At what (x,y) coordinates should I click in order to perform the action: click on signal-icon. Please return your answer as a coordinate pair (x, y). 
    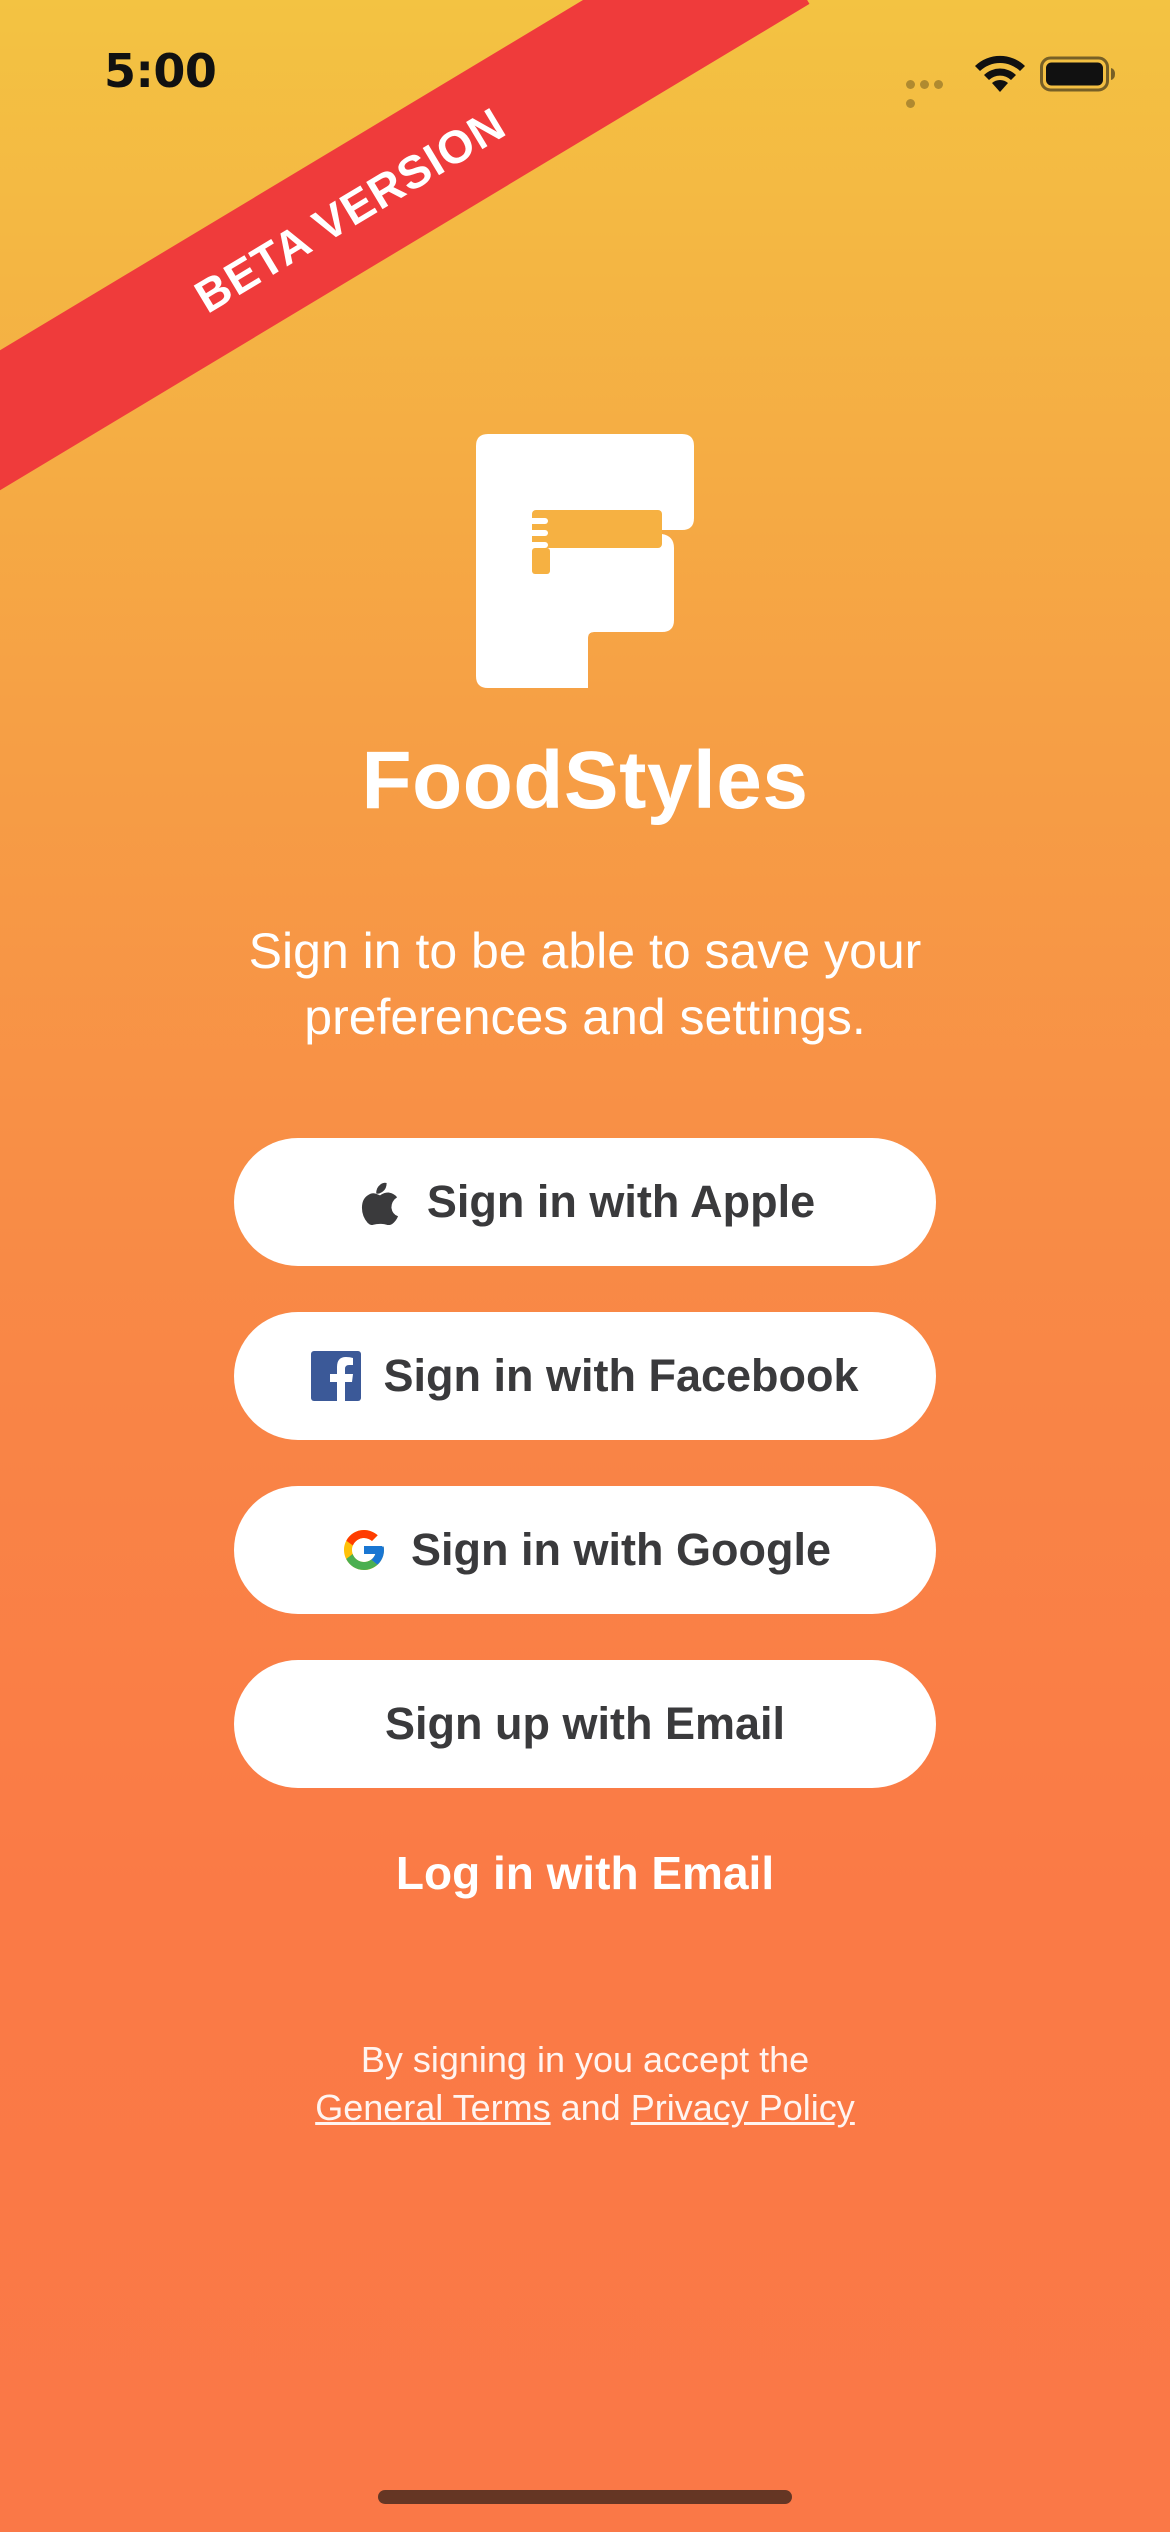
    Looking at the image, I should click on (933, 94).